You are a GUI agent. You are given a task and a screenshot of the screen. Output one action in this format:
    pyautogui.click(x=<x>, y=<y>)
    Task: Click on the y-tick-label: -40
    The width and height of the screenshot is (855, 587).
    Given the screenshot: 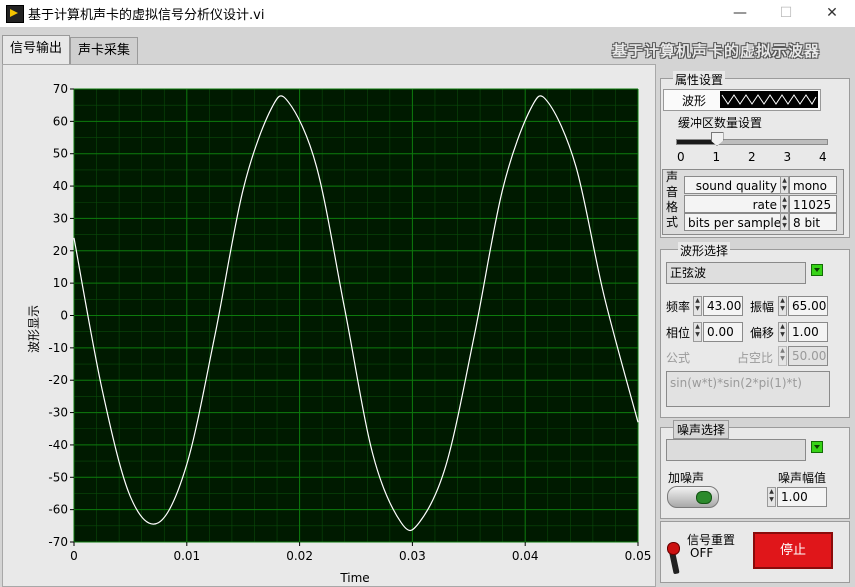 What is the action you would take?
    pyautogui.click(x=58, y=445)
    